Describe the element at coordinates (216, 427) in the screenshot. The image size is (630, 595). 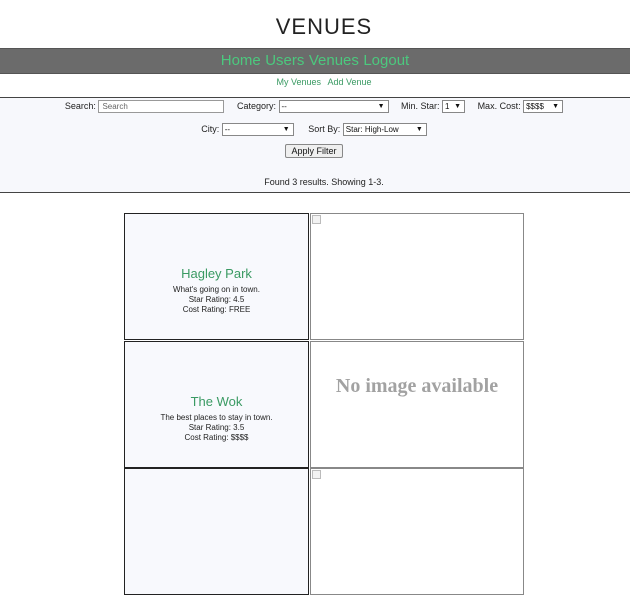
I see `venue-star-rating: Star Rating: 3.5` at that location.